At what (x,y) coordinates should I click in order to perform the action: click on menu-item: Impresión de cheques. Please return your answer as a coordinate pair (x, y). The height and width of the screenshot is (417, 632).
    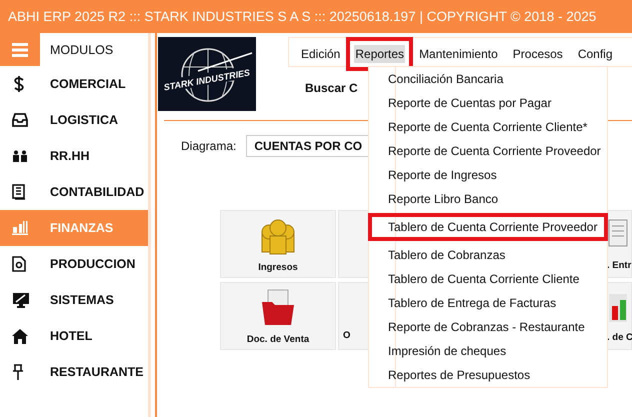
    Looking at the image, I should click on (488, 351).